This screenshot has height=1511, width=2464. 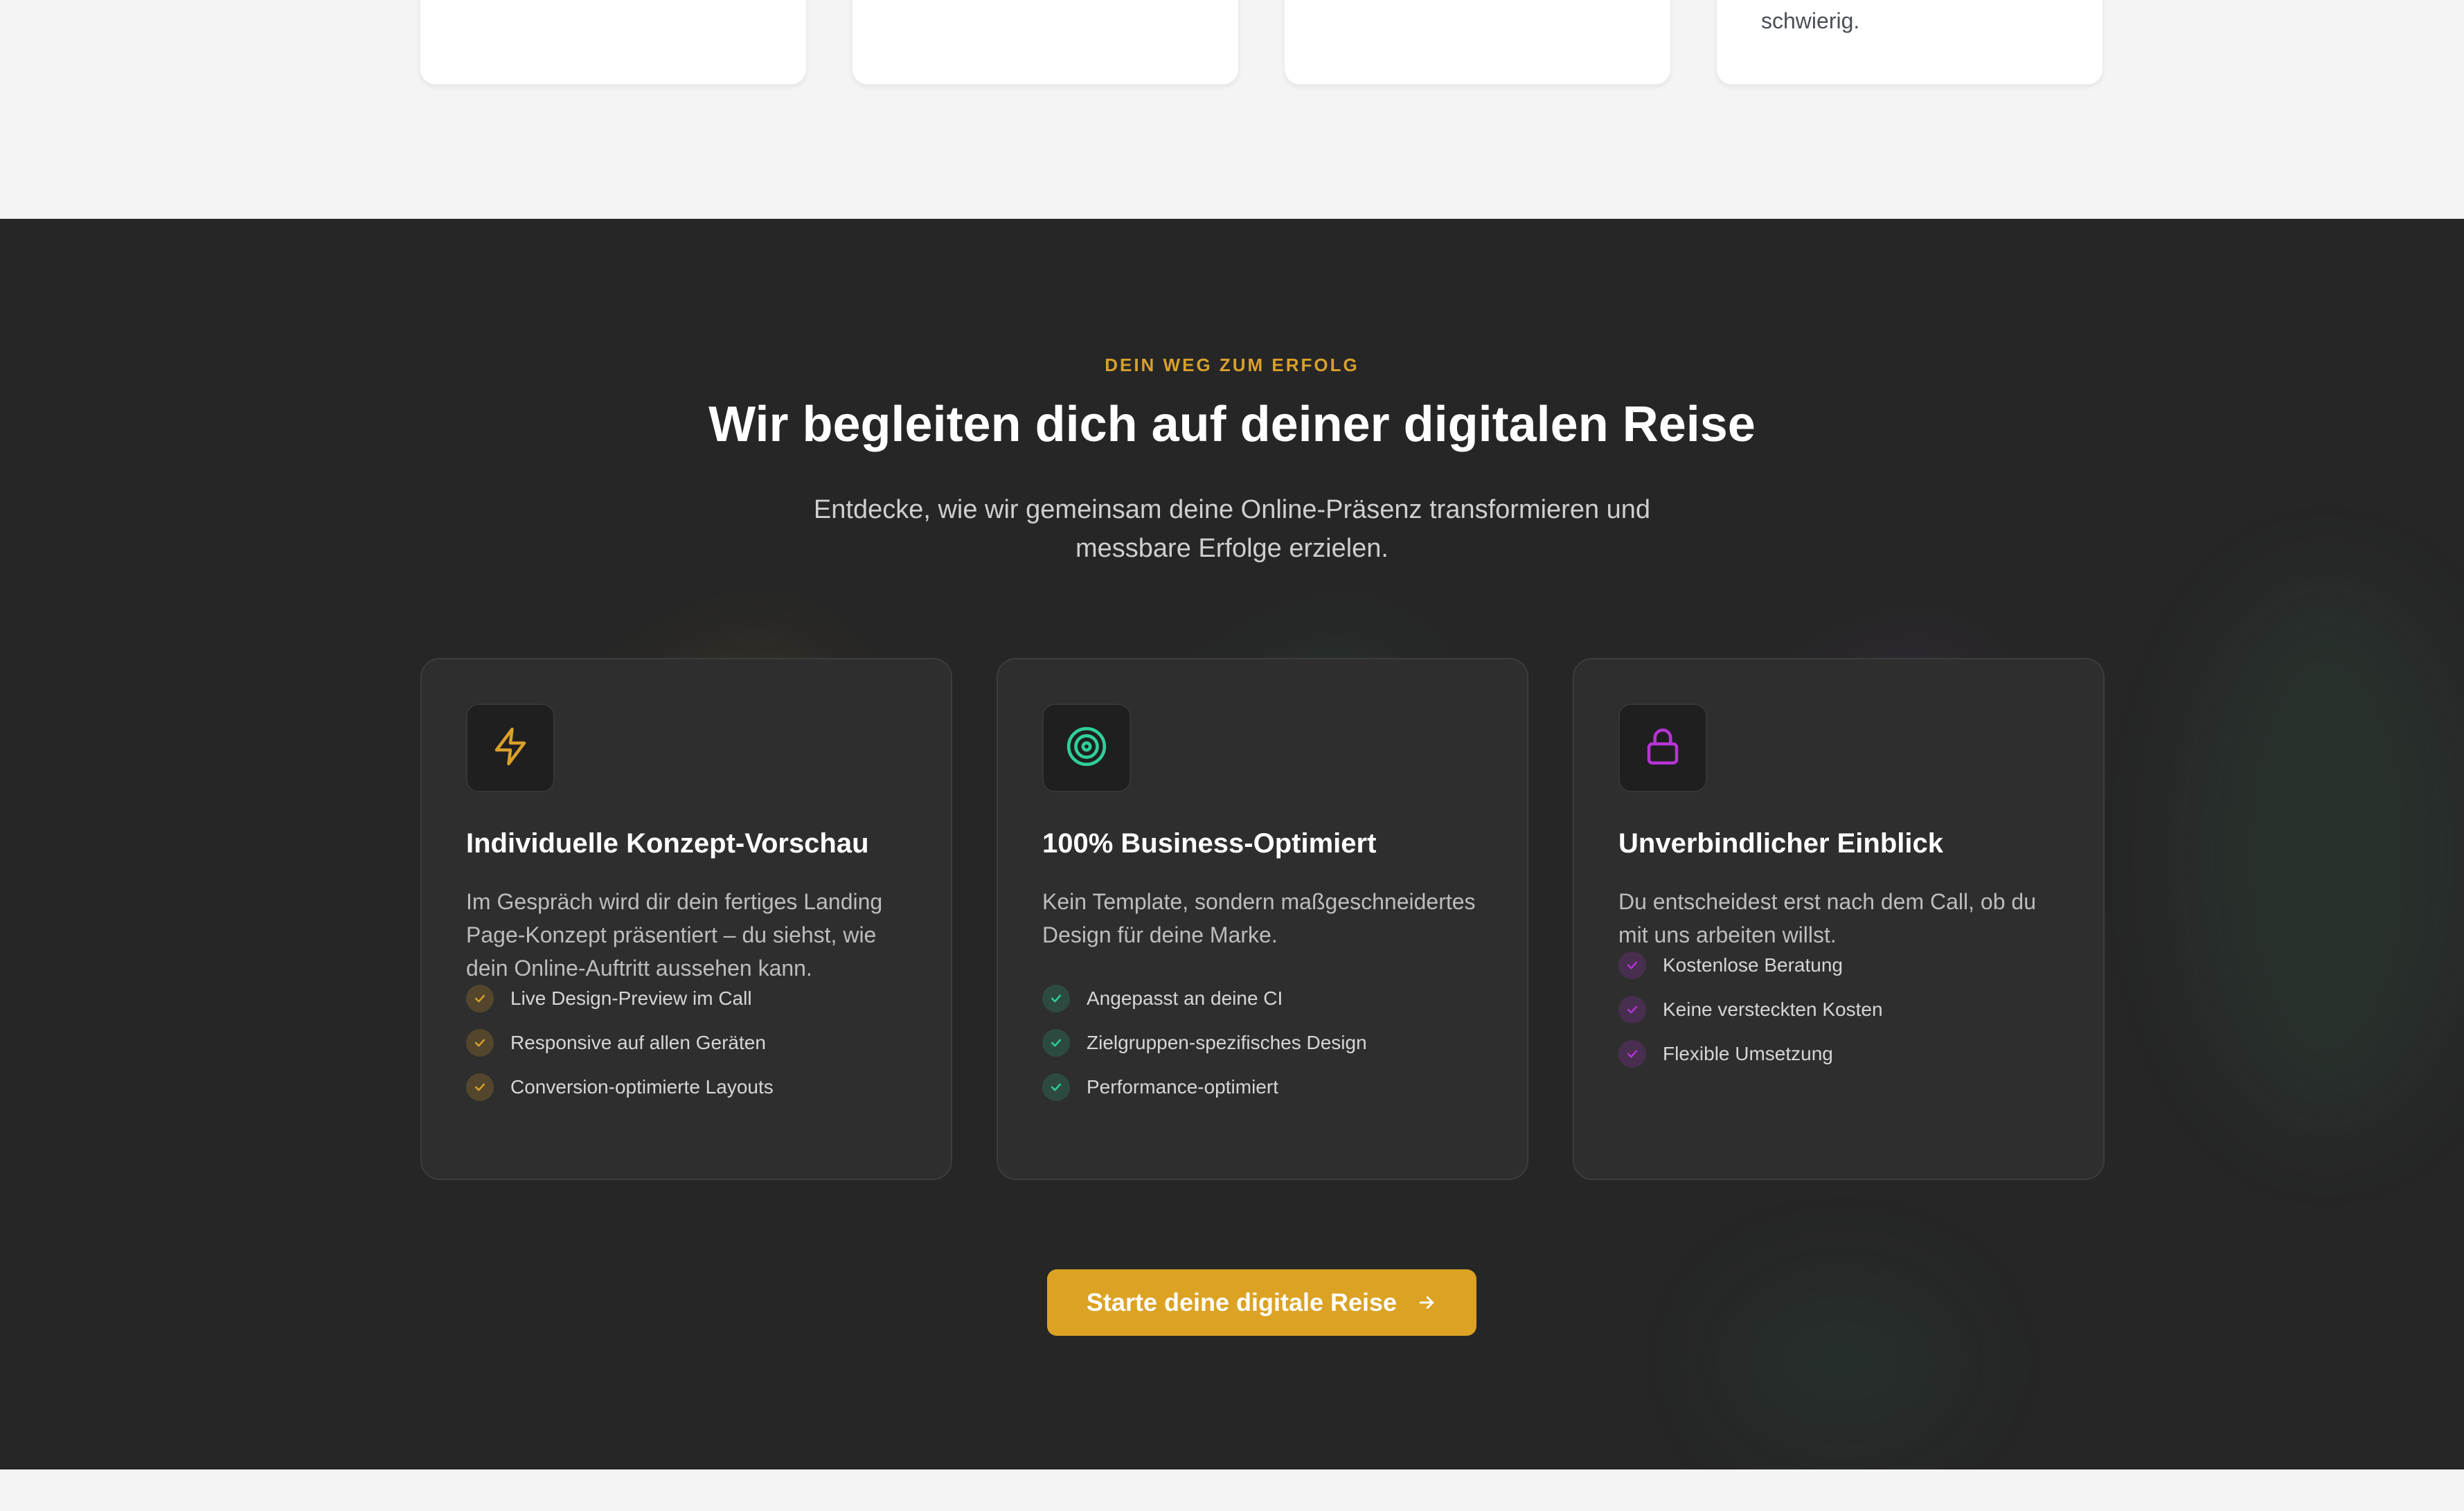 I want to click on feature-label: Flexible Umsetzung, so click(x=1748, y=1053).